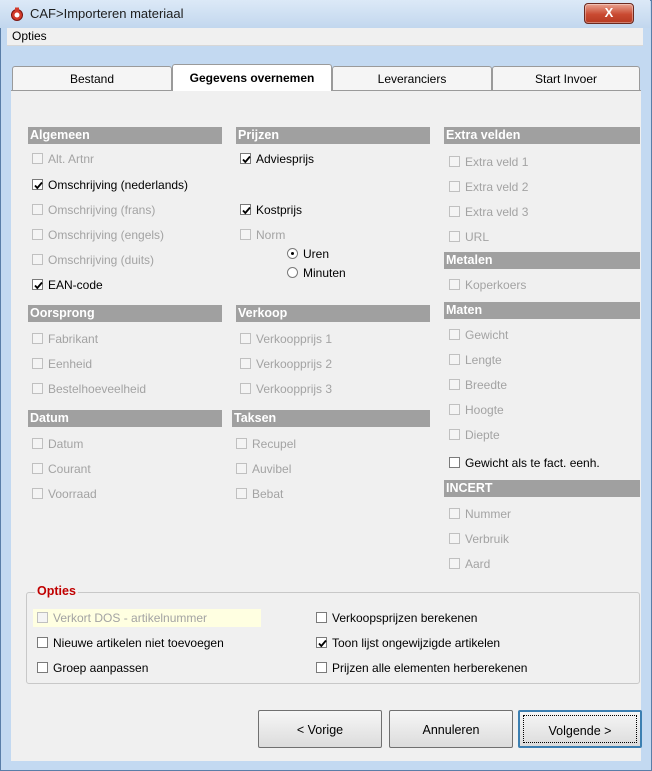 This screenshot has width=652, height=771. What do you see at coordinates (477, 237) in the screenshot?
I see `checkbox-label: URL` at bounding box center [477, 237].